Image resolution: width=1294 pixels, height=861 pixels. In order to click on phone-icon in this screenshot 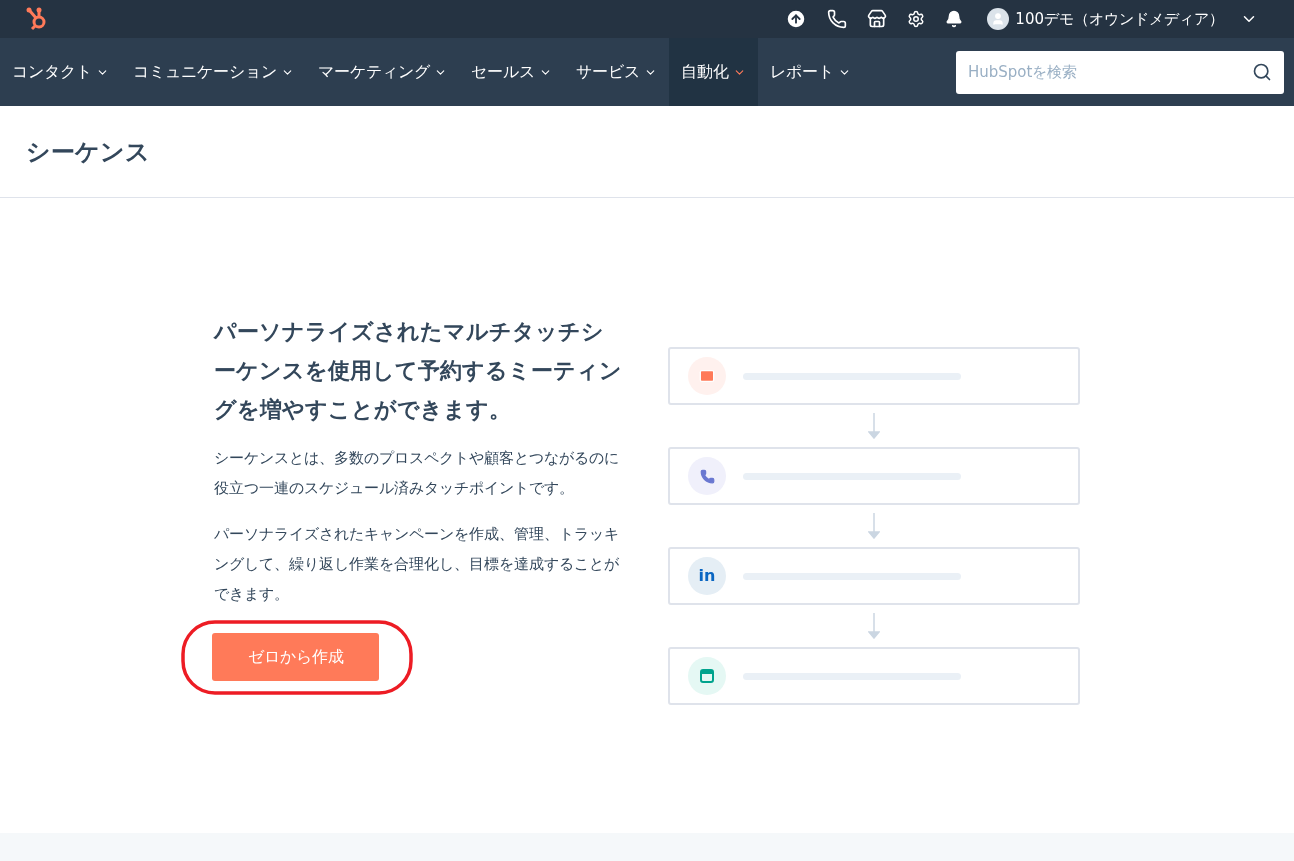, I will do `click(707, 476)`.